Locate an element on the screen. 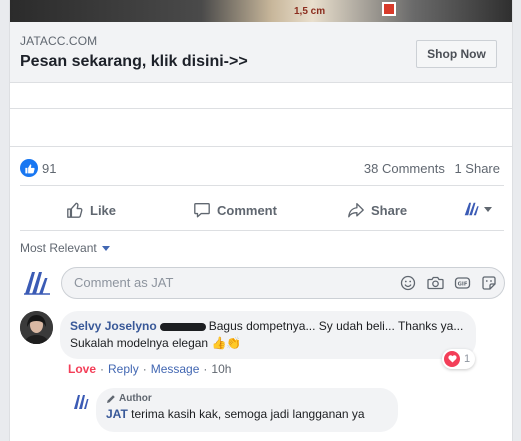 The width and height of the screenshot is (521, 441). comment-timestamp: 10h is located at coordinates (221, 369).